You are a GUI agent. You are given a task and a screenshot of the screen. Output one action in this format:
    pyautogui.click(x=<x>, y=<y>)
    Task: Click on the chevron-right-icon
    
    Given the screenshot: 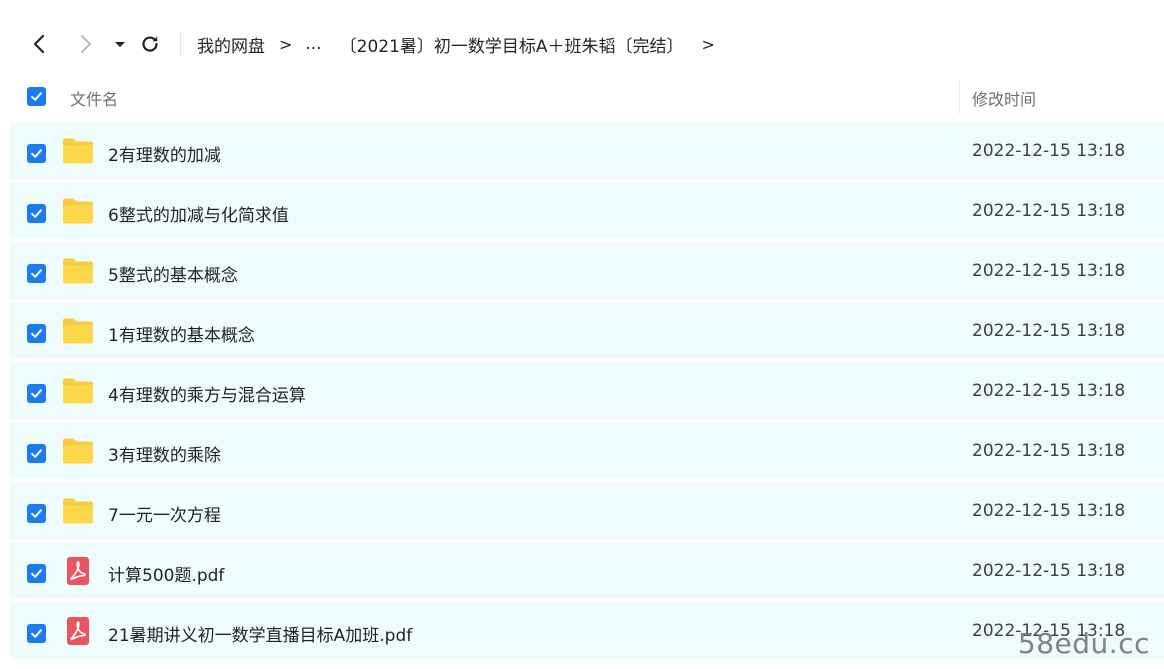 What is the action you would take?
    pyautogui.click(x=85, y=44)
    